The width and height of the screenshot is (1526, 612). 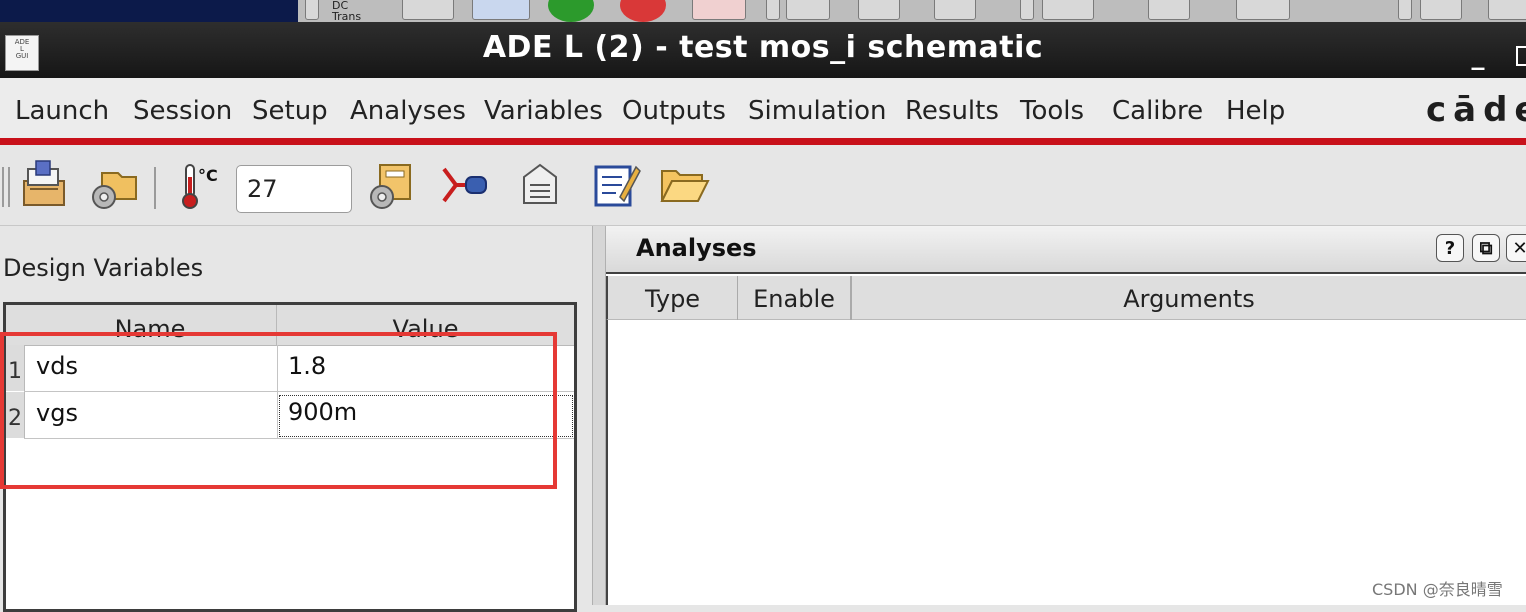 What do you see at coordinates (643, 11) in the screenshot?
I see `stop-simulation-icon` at bounding box center [643, 11].